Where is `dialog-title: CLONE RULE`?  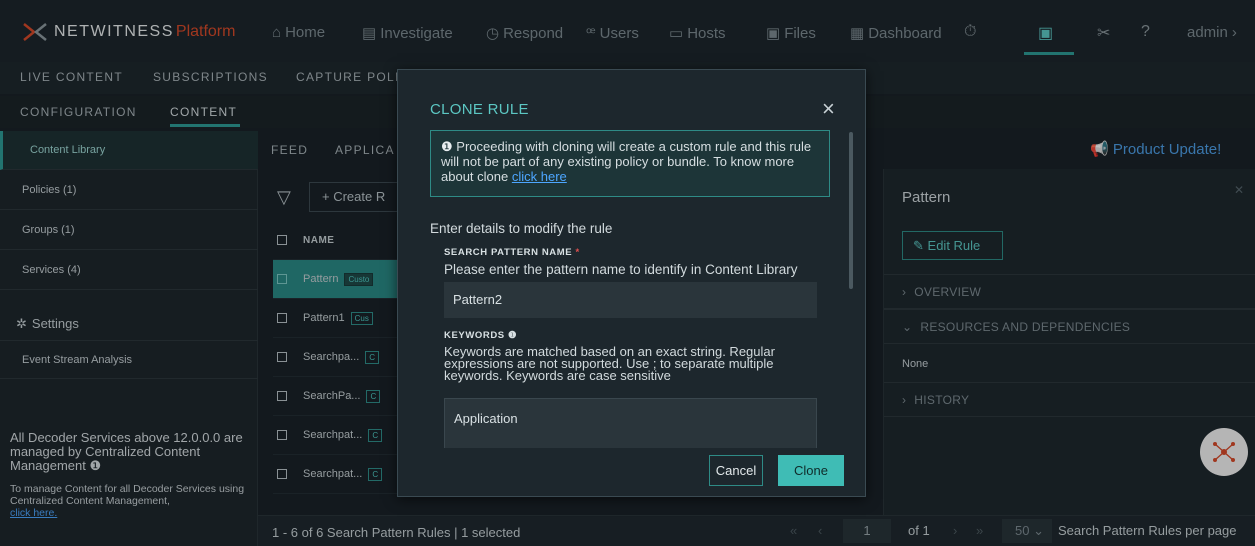 dialog-title: CLONE RULE is located at coordinates (479, 109).